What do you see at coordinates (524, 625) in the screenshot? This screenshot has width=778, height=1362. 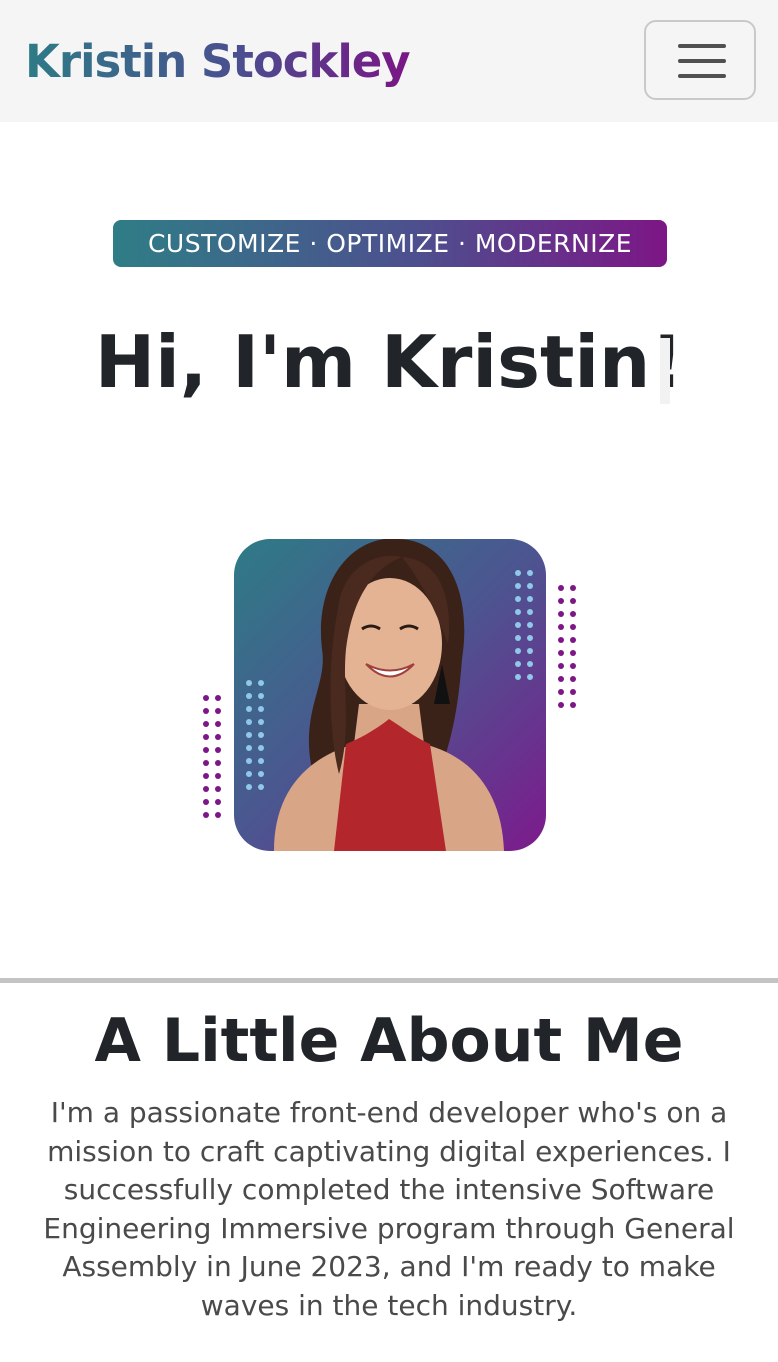 I see `dot-pattern-right-inner` at bounding box center [524, 625].